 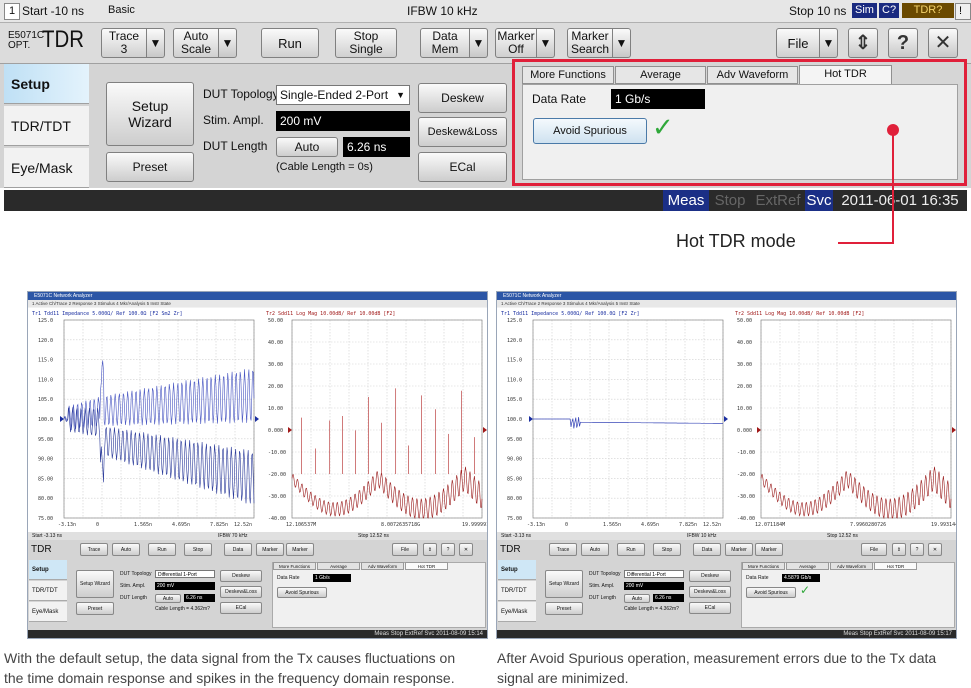 What do you see at coordinates (590, 131) in the screenshot?
I see `avoid-spurious-button: Avoid Spurious` at bounding box center [590, 131].